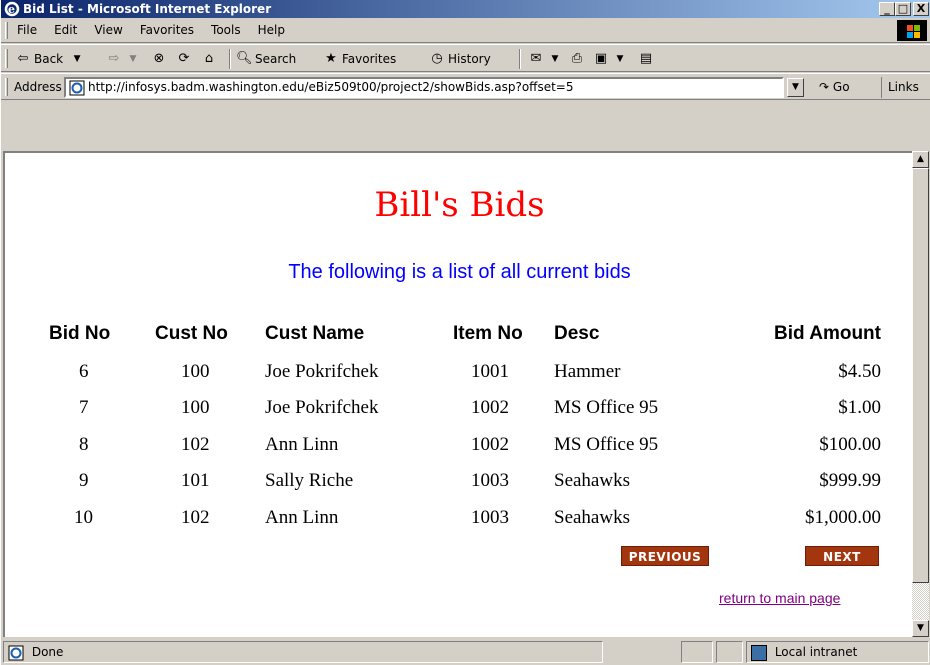 Image resolution: width=930 pixels, height=665 pixels. I want to click on close-button: X, so click(921, 9).